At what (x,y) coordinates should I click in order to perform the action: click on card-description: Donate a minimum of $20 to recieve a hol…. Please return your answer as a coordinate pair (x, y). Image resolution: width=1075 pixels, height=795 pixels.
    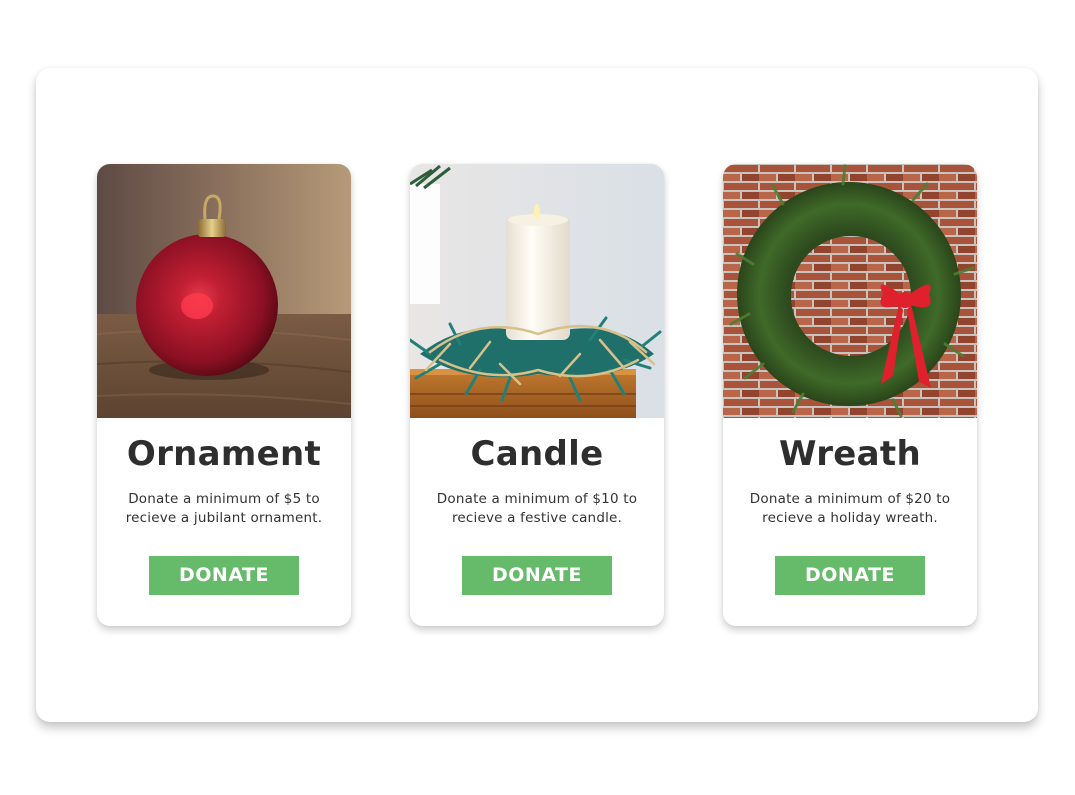
    Looking at the image, I should click on (850, 508).